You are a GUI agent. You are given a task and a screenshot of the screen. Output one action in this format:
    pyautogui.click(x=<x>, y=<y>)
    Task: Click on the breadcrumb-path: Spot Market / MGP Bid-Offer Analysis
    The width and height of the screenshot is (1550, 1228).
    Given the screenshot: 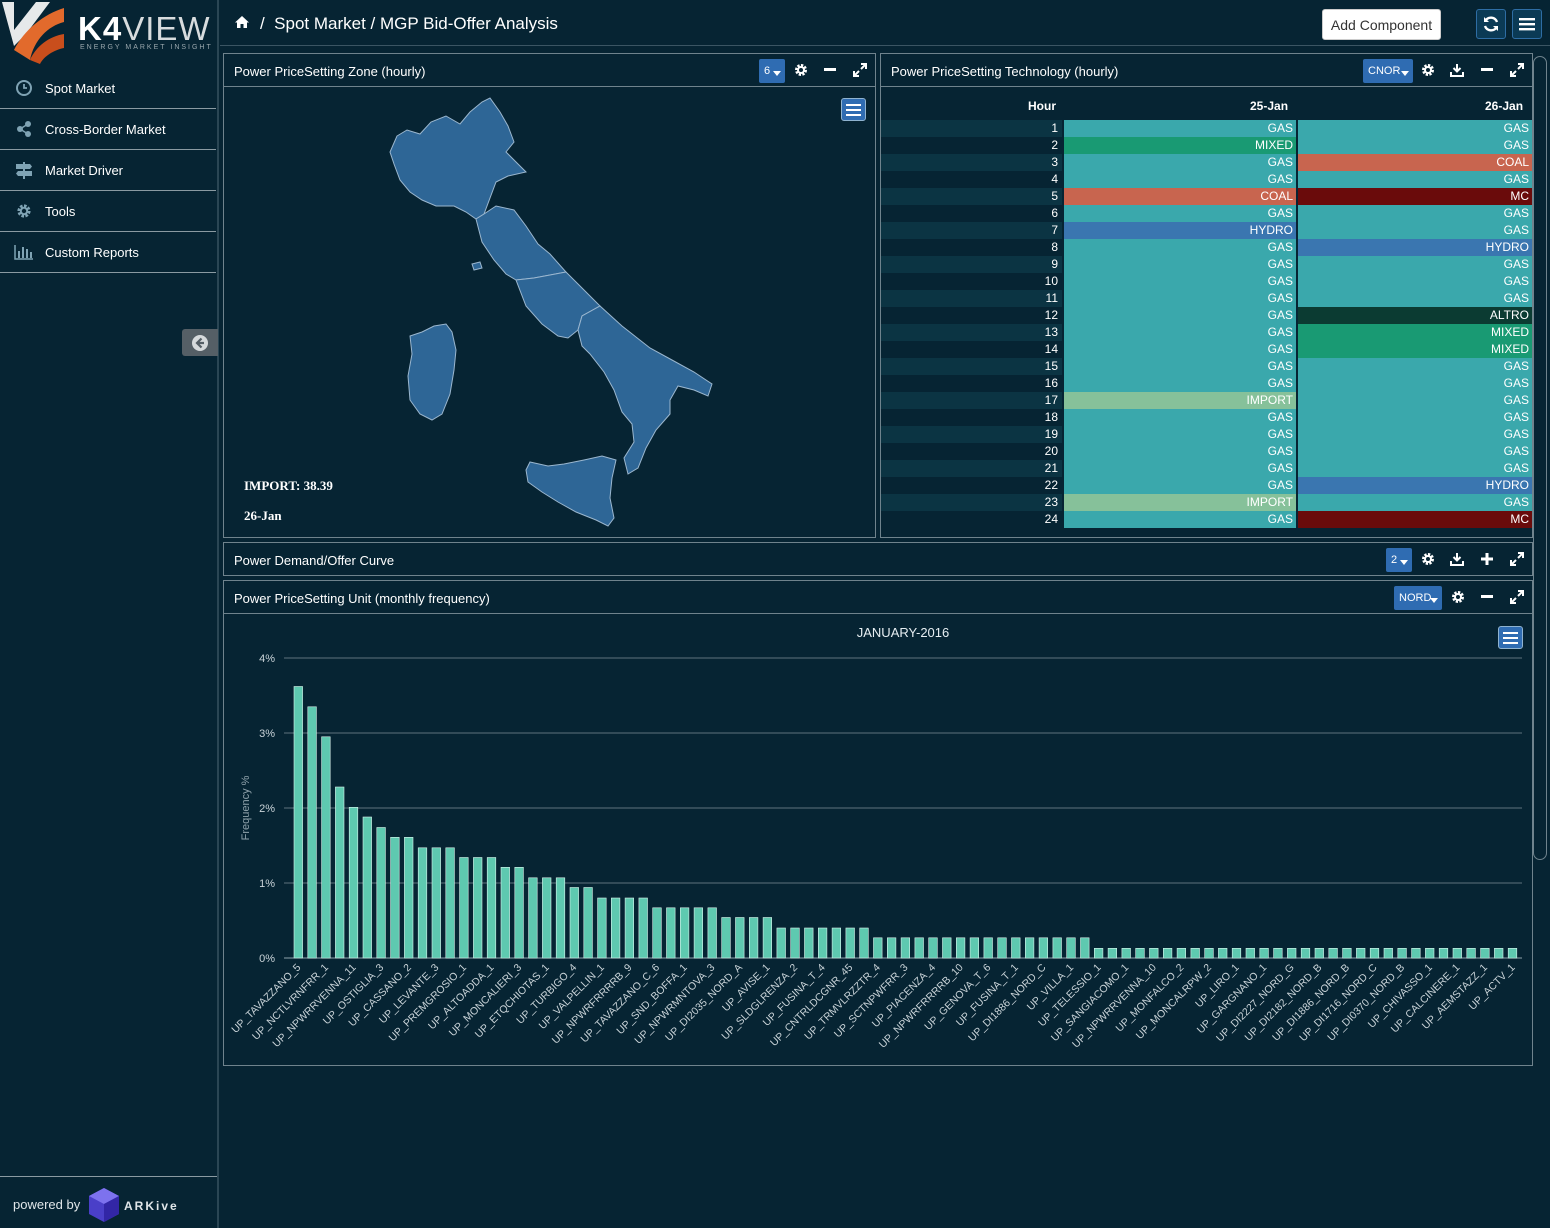 What is the action you would take?
    pyautogui.click(x=416, y=23)
    